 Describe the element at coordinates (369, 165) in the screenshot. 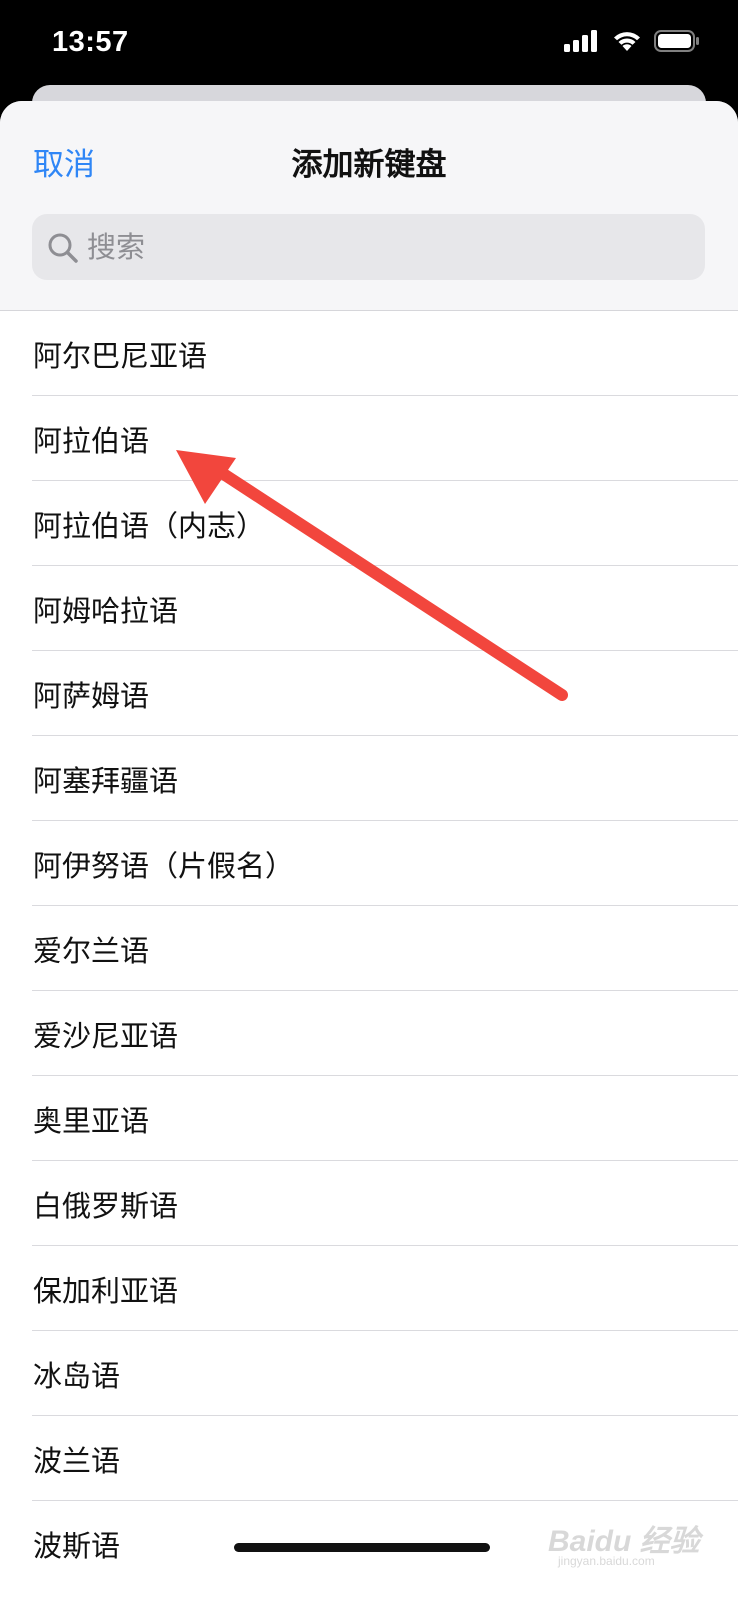

I see `sheet-title: 添加新键盘` at that location.